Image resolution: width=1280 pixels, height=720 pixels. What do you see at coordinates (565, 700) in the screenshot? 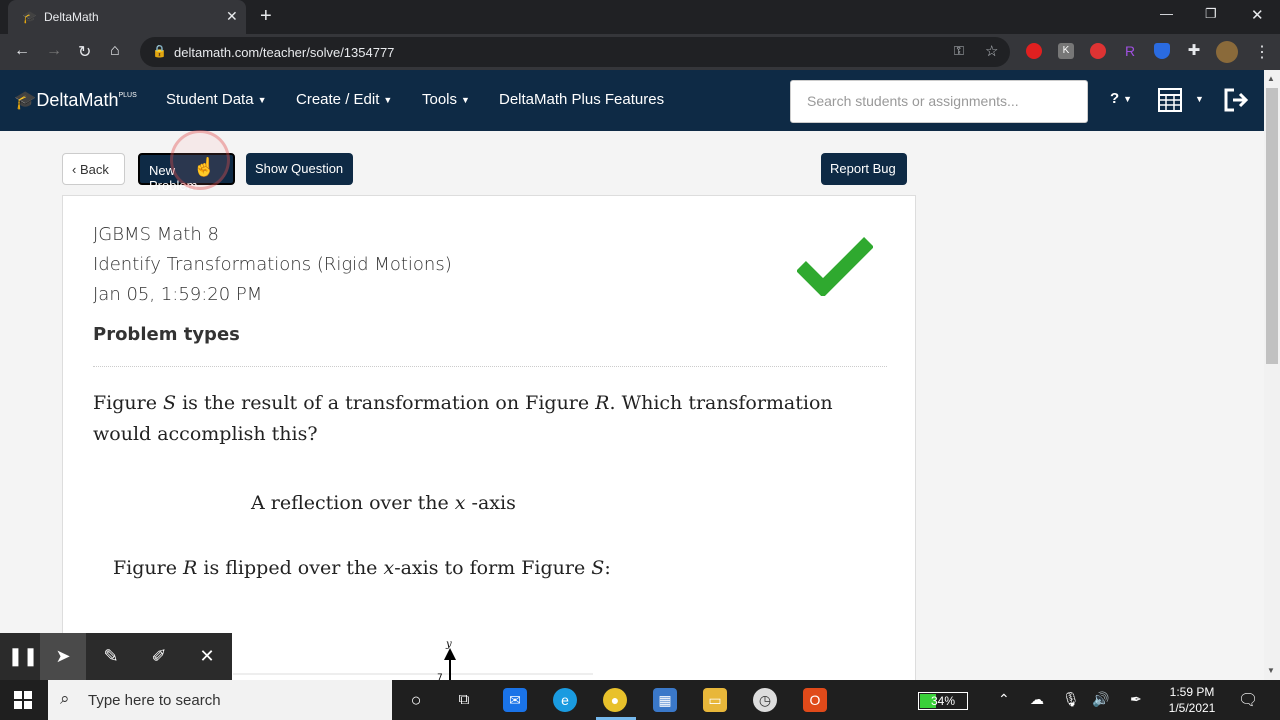
I see `edge-icon: e` at bounding box center [565, 700].